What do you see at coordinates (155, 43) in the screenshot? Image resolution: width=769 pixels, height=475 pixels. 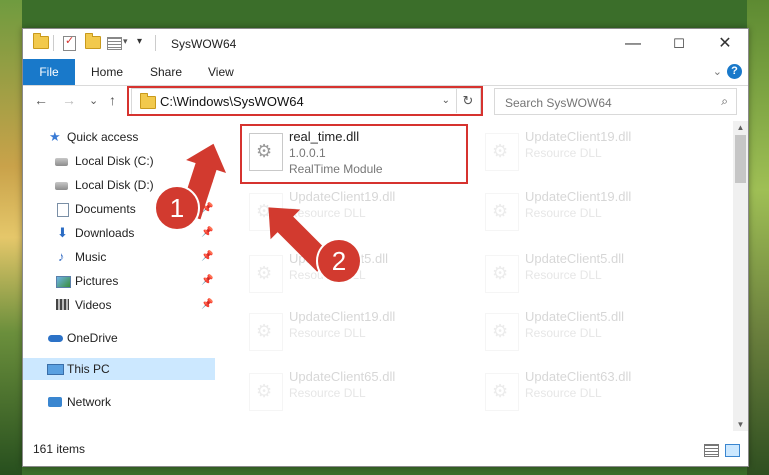 I see `title-separator` at bounding box center [155, 43].